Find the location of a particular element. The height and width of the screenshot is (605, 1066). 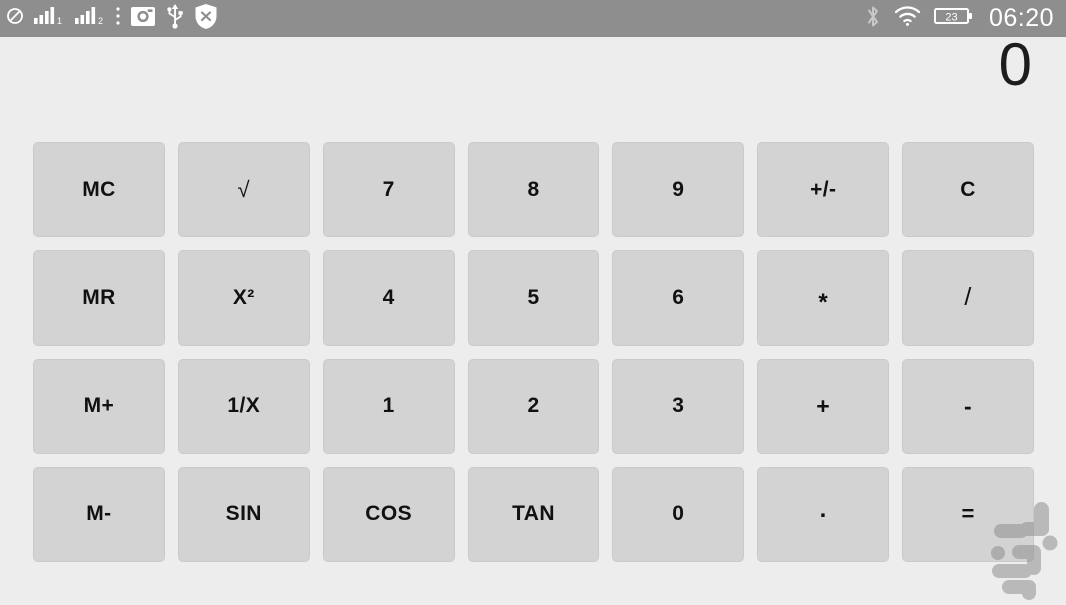

key-4: 4 is located at coordinates (388, 298).